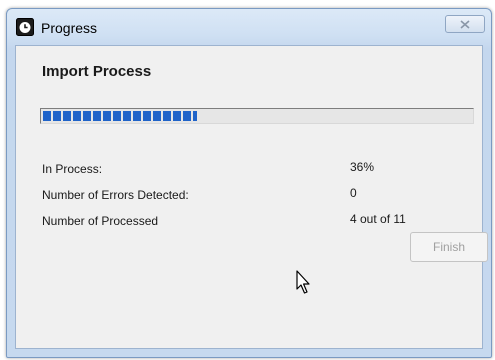 The width and height of the screenshot is (495, 360). What do you see at coordinates (378, 219) in the screenshot?
I see `processed-count-value: 4 out of 11` at bounding box center [378, 219].